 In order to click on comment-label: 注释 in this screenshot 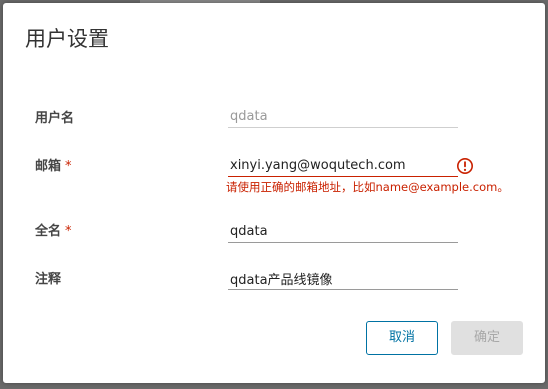, I will do `click(48, 280)`.